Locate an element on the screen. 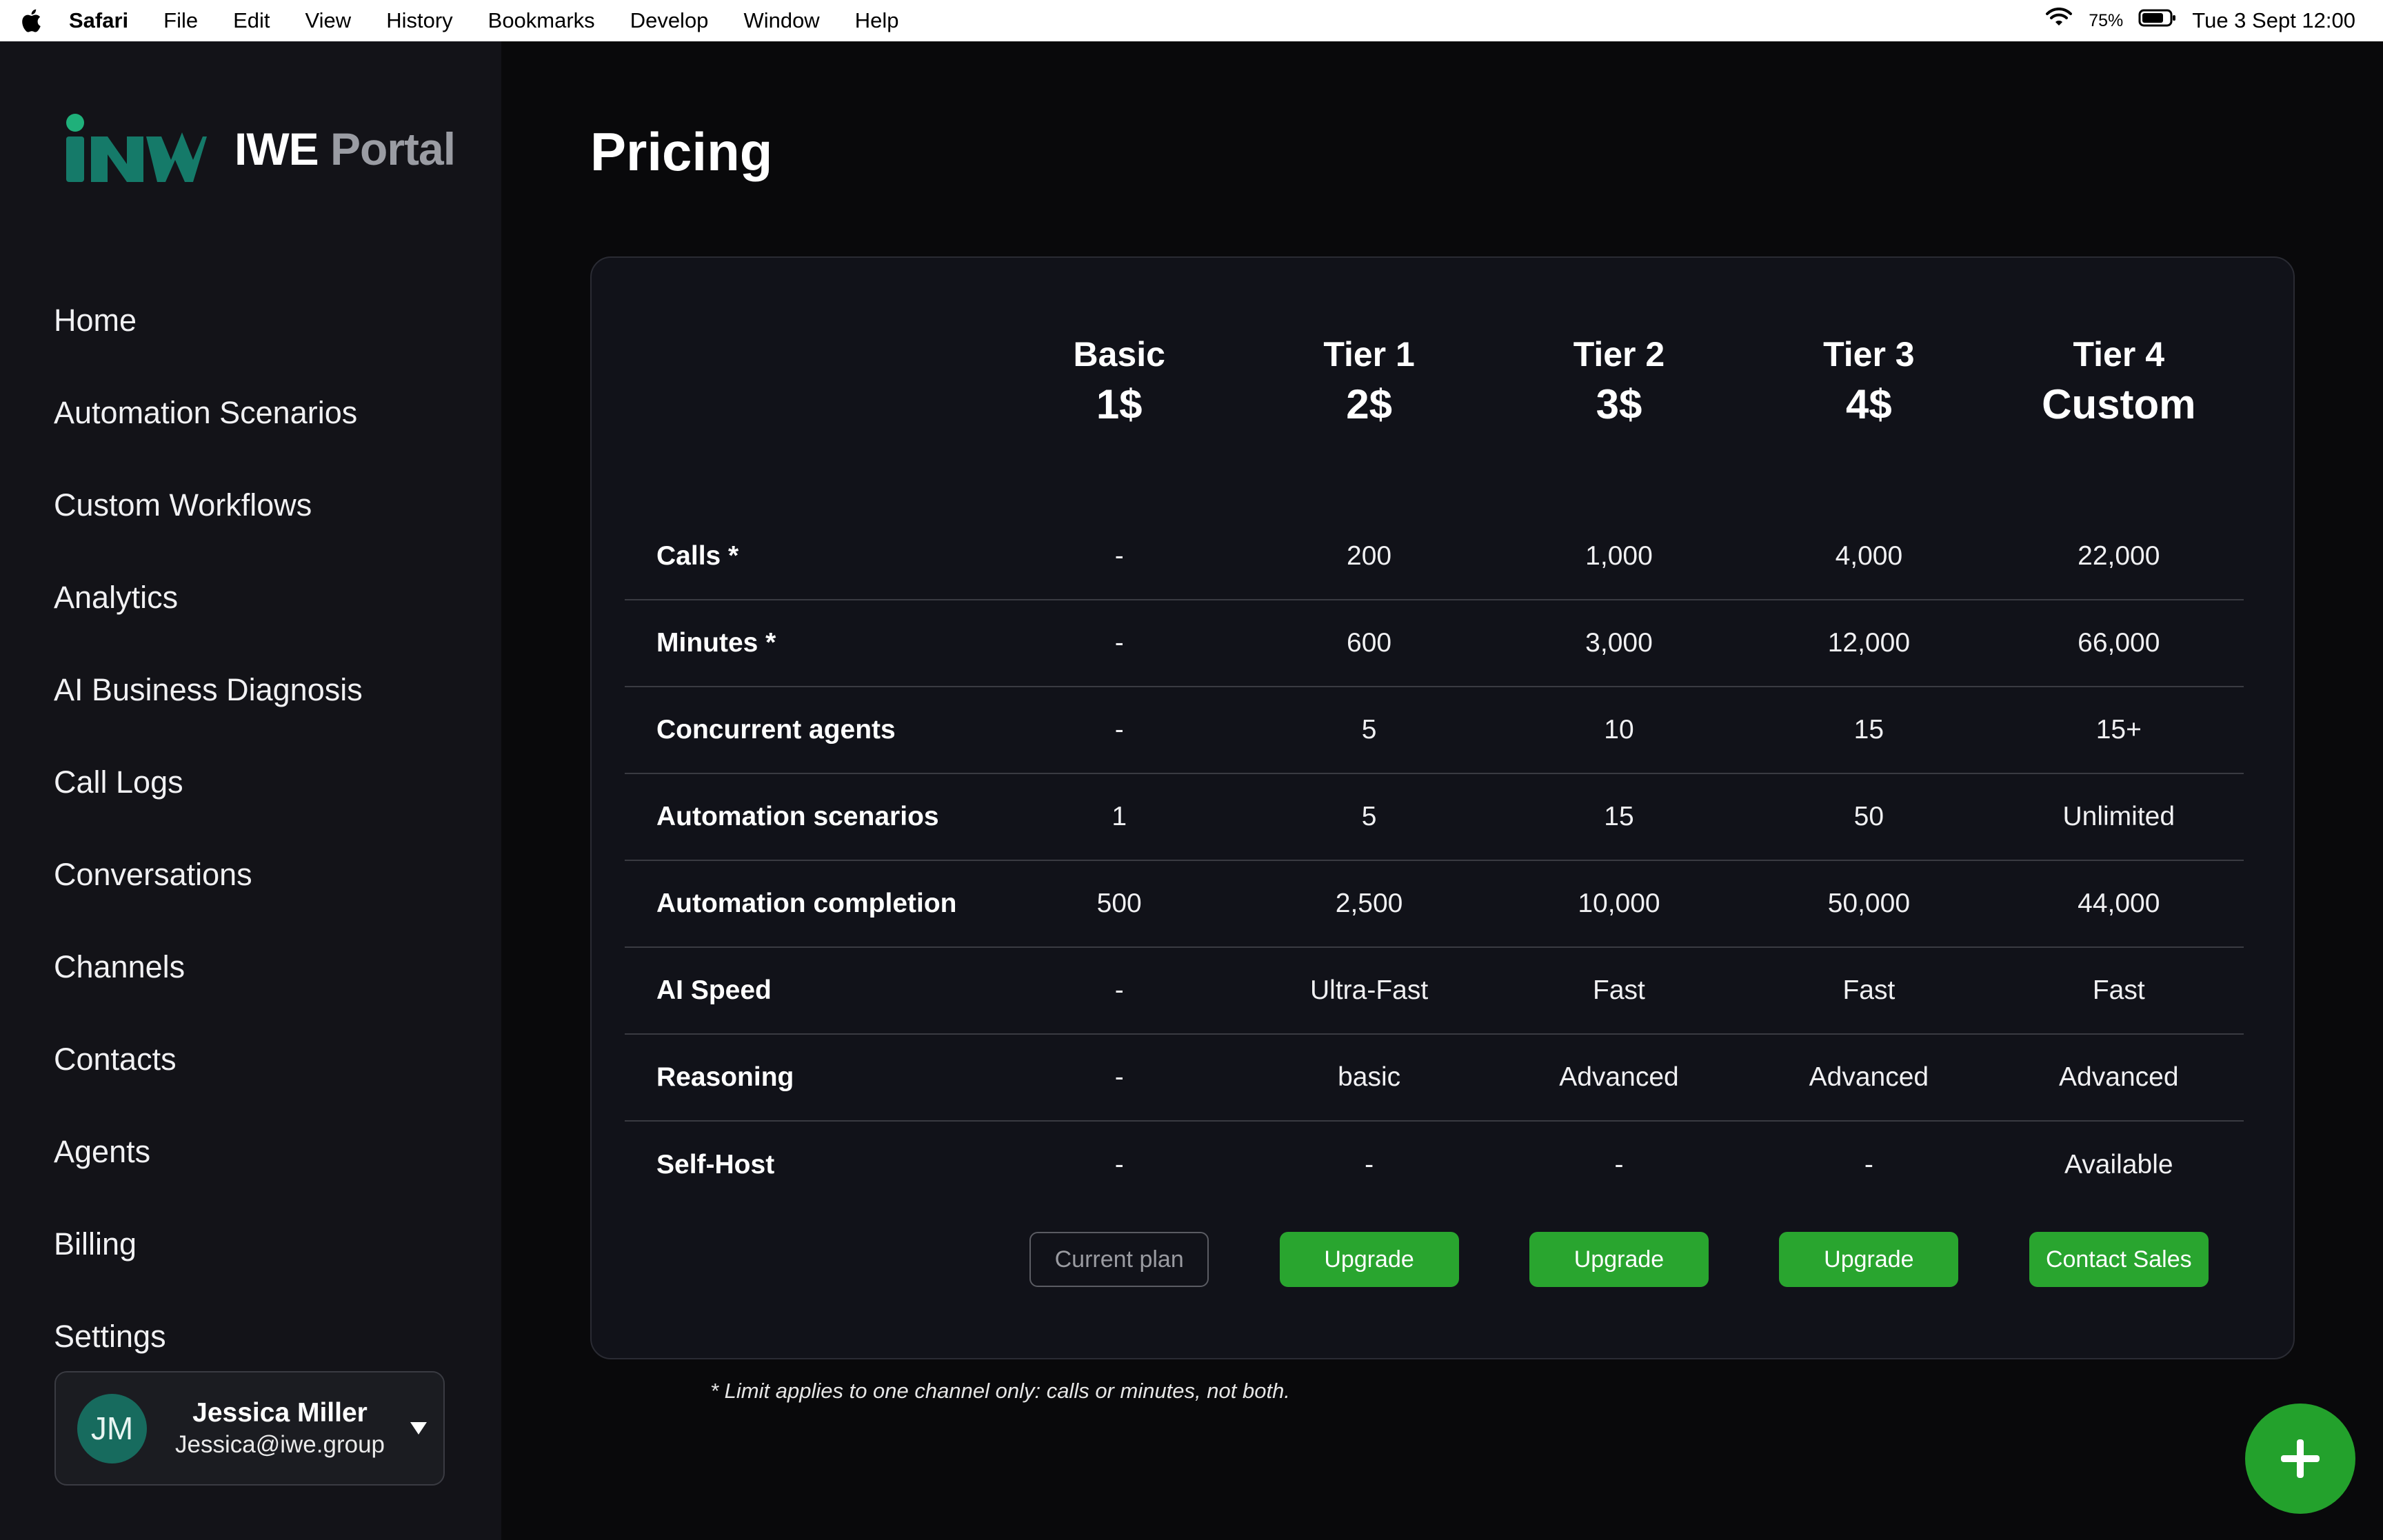 The image size is (2383, 1540). tier-header-basic: Basic 1$ is located at coordinates (1119, 420).